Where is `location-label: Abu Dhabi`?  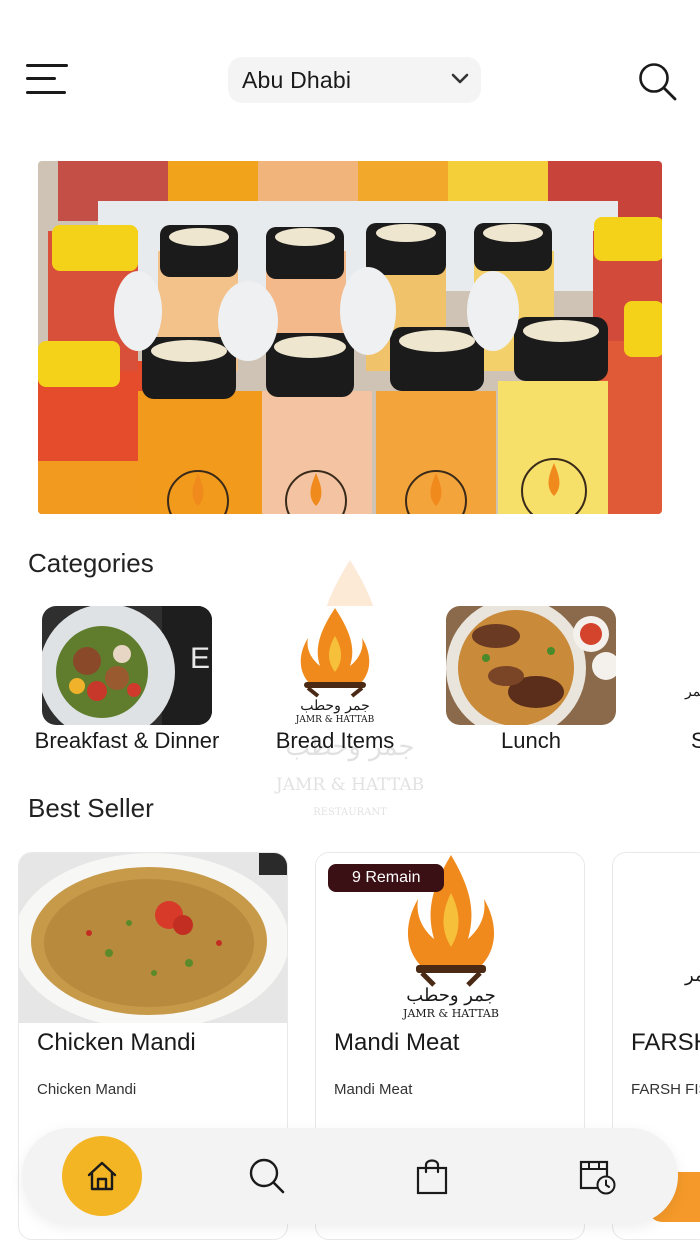 location-label: Abu Dhabi is located at coordinates (297, 79).